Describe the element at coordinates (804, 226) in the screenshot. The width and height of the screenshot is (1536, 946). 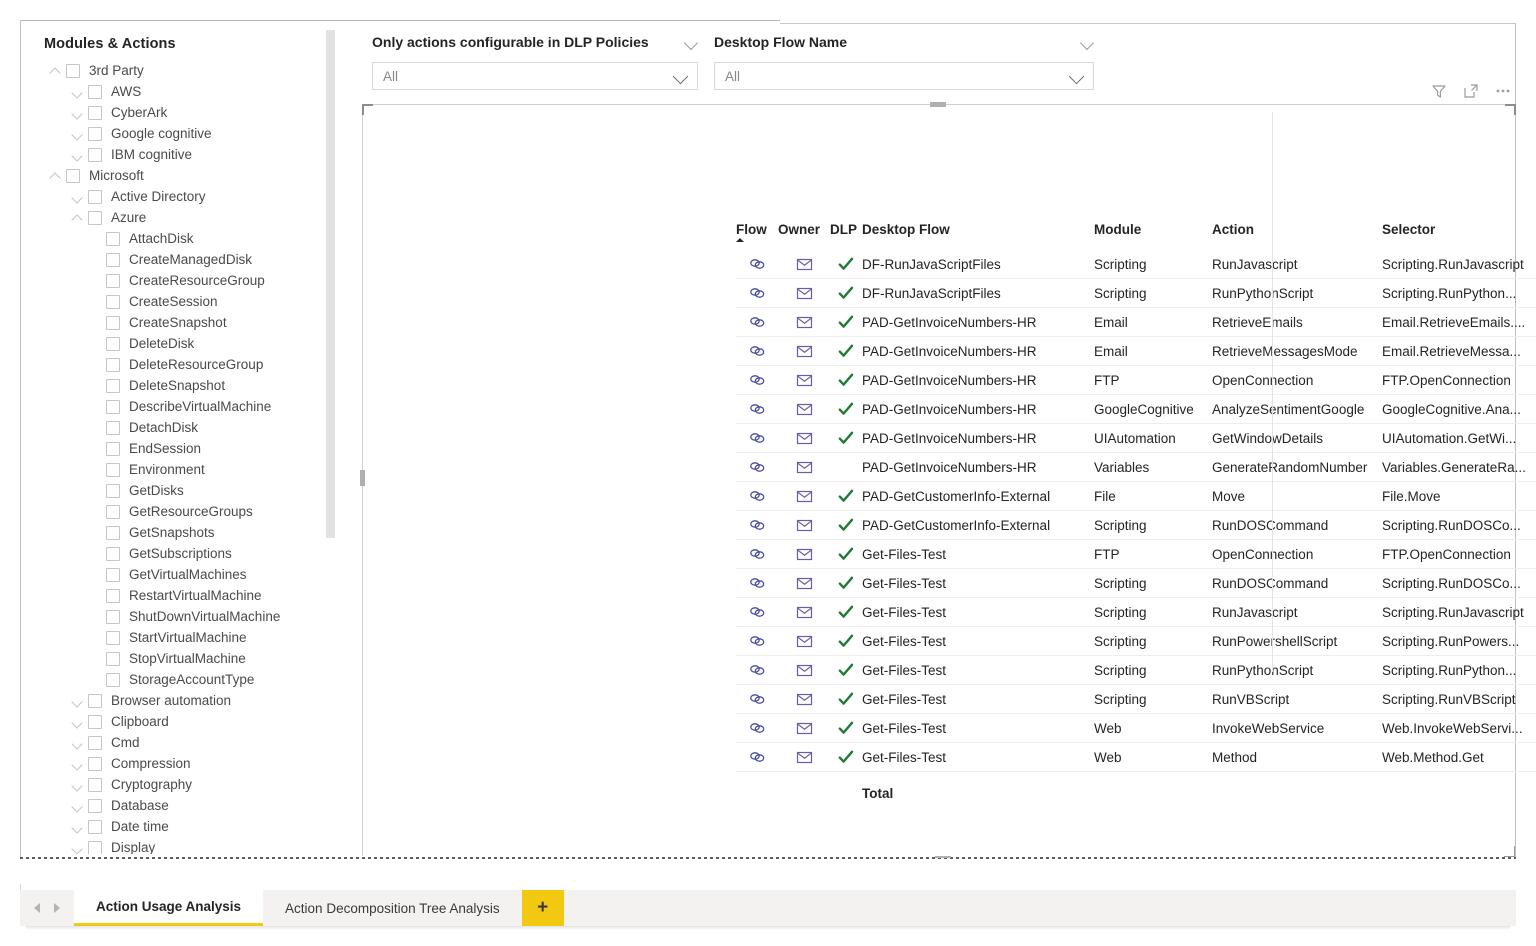
I see `column-header-owner: Owner` at that location.